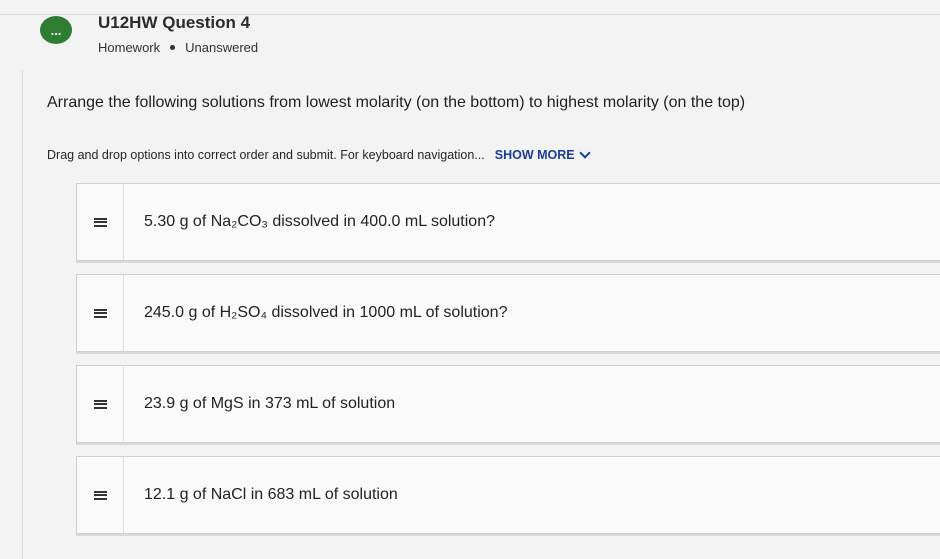  Describe the element at coordinates (584, 153) in the screenshot. I see `chevron-down-icon` at that location.